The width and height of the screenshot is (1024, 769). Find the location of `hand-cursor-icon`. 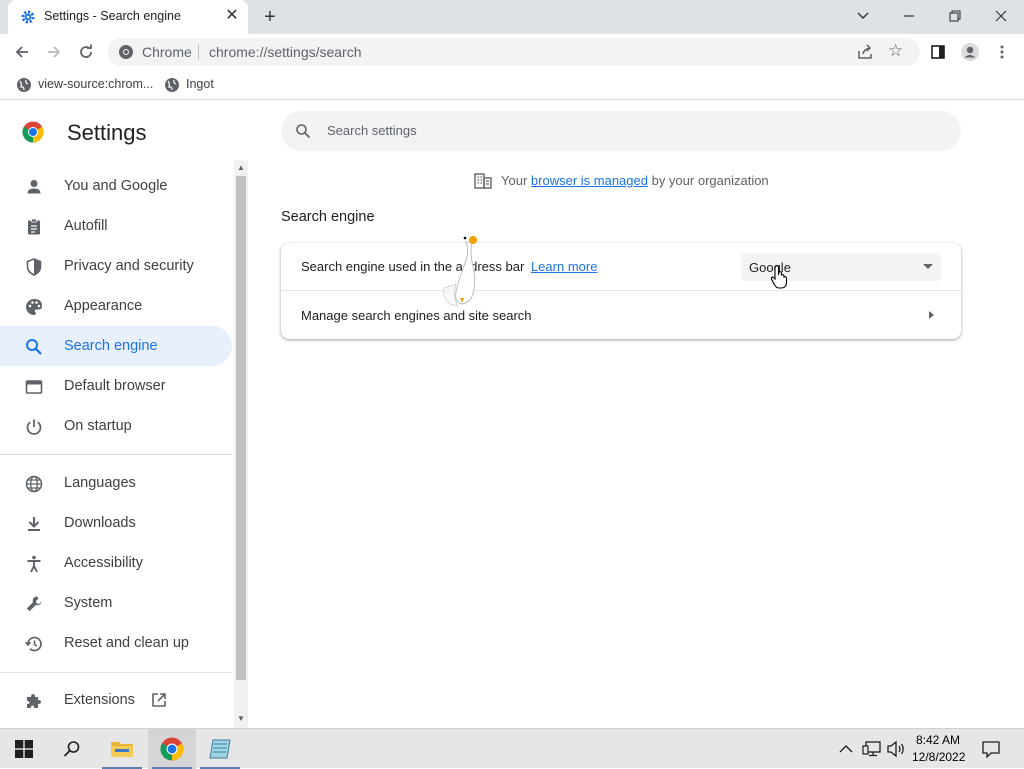

hand-cursor-icon is located at coordinates (779, 277).